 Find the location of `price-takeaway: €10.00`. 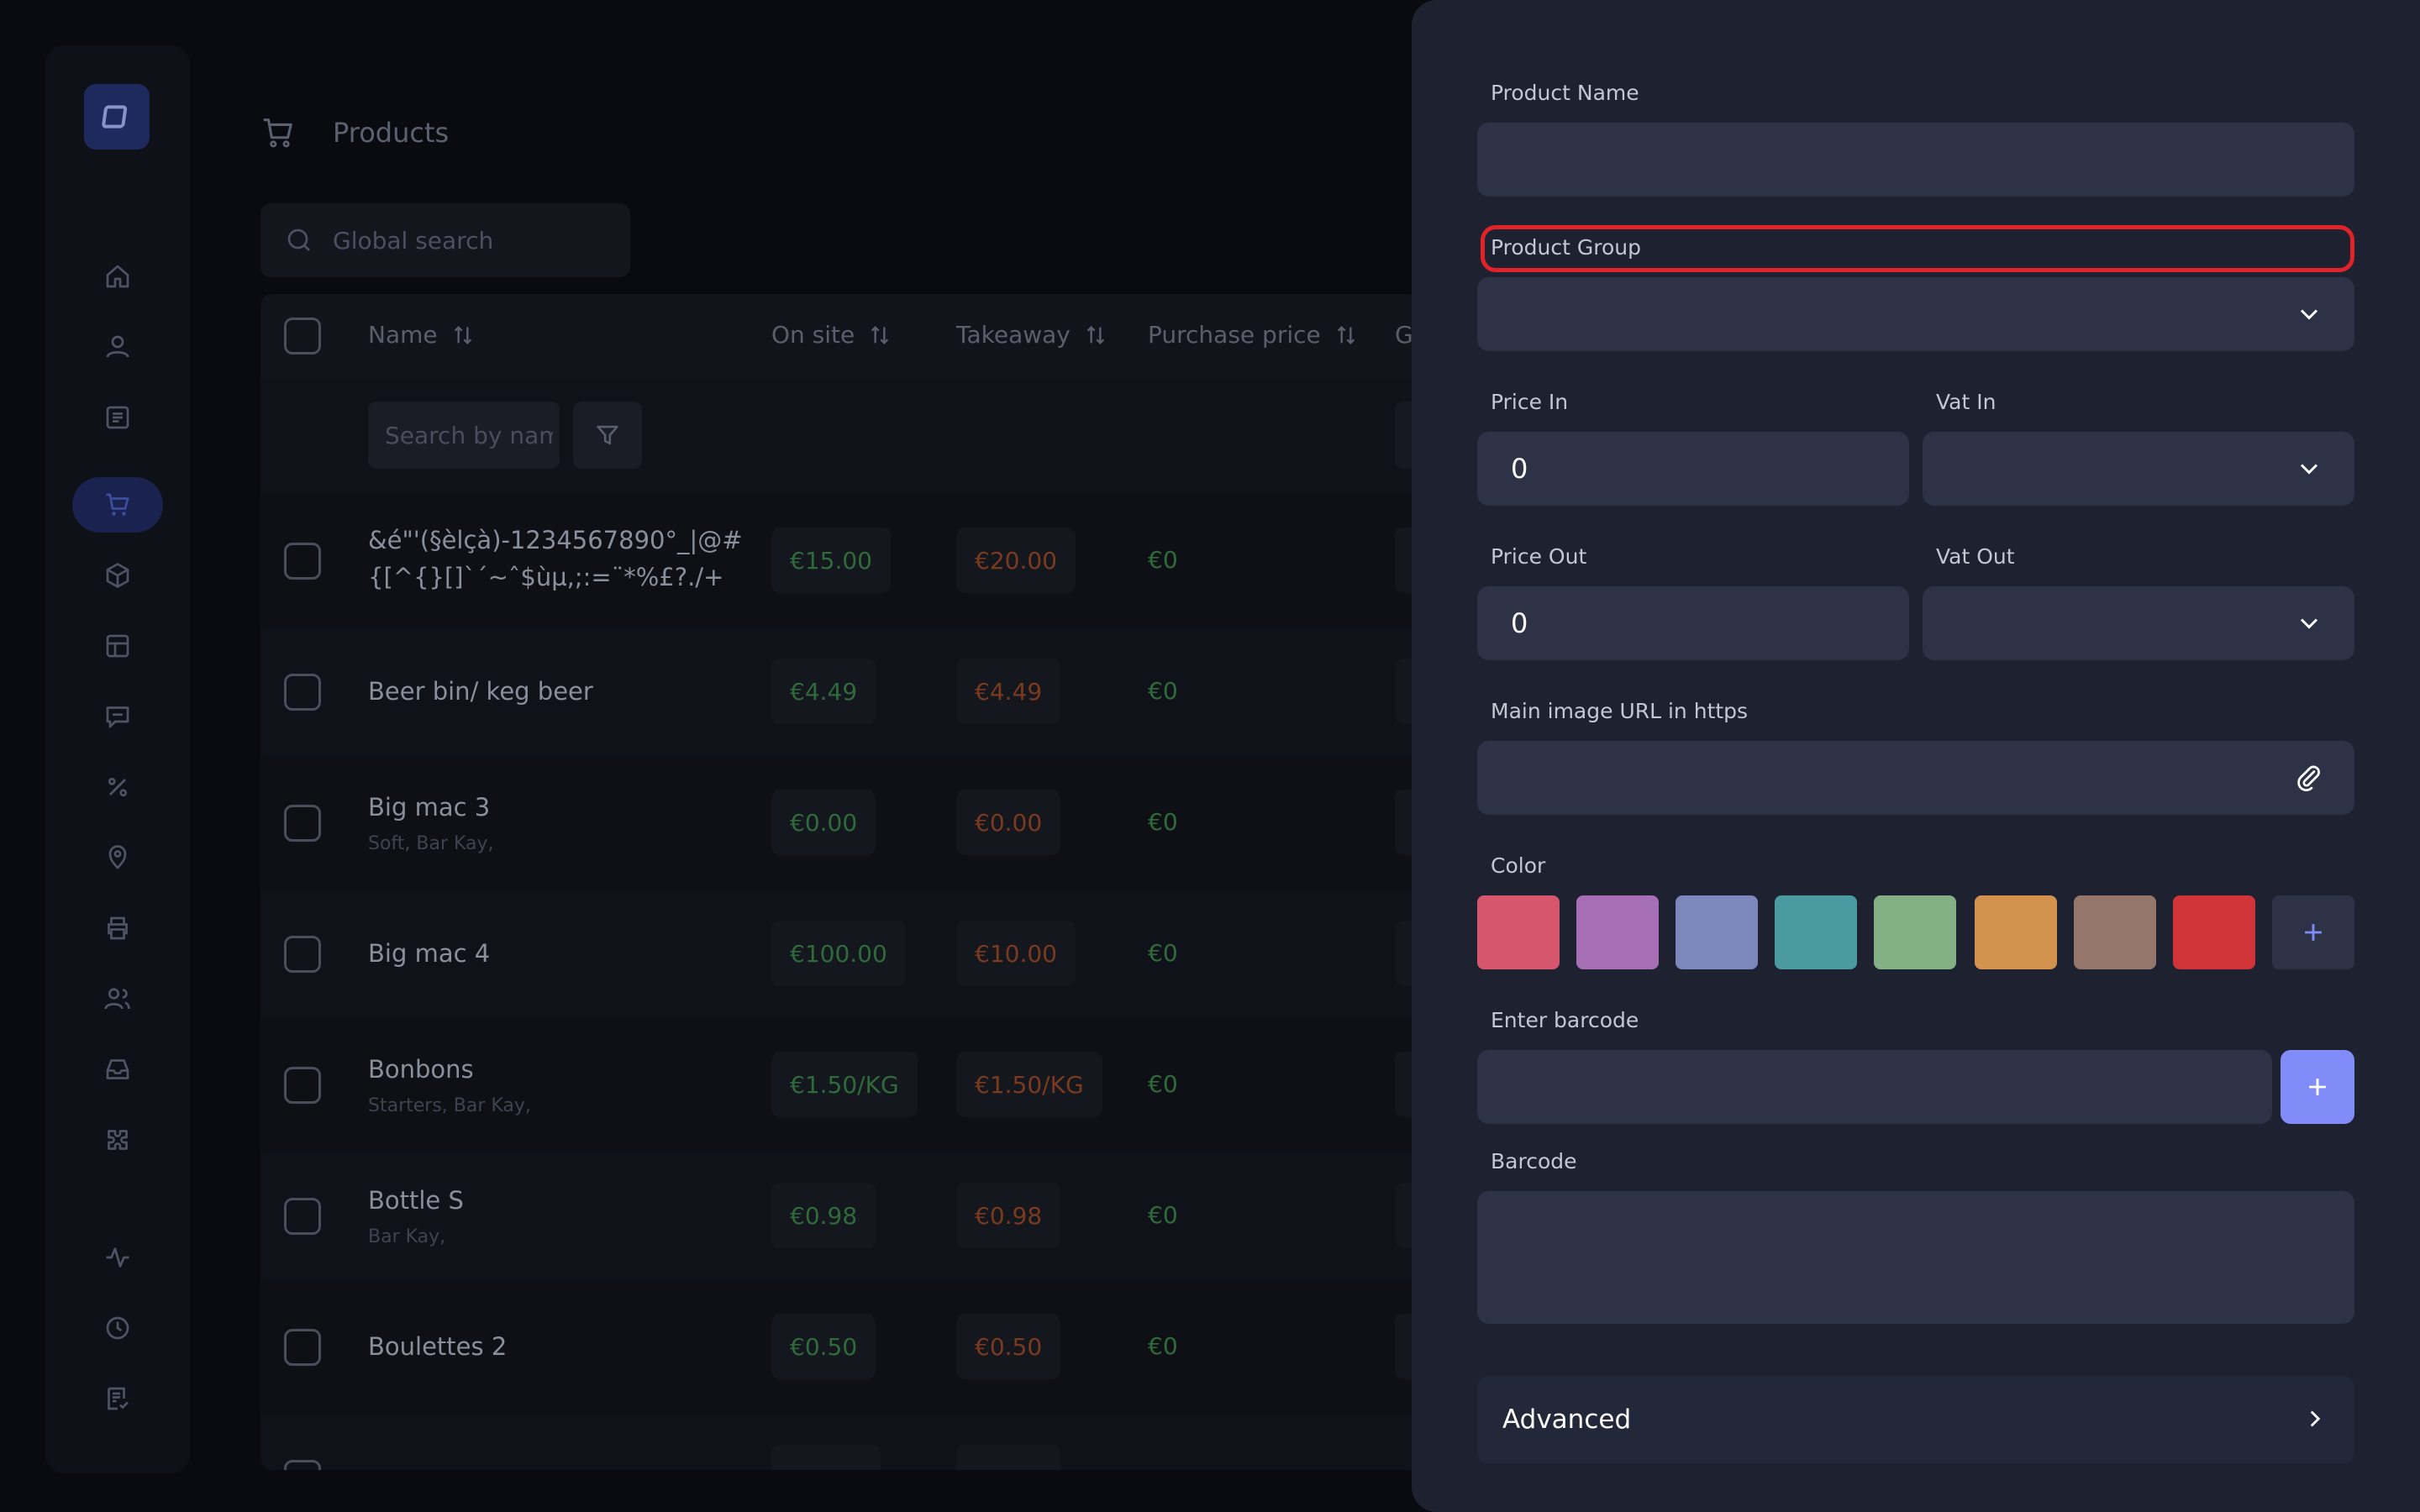

price-takeaway: €10.00 is located at coordinates (1016, 953).